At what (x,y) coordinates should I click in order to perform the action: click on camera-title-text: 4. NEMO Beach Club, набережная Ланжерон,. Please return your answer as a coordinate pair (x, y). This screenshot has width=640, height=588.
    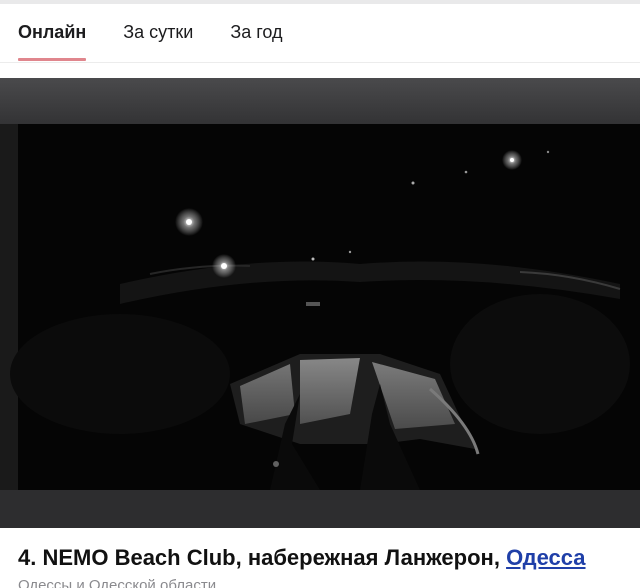
    Looking at the image, I should click on (262, 557).